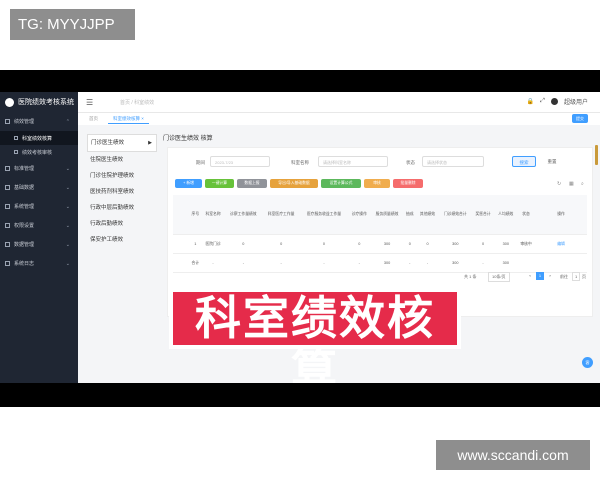 Image resolution: width=600 pixels, height=480 pixels. What do you see at coordinates (530, 101) in the screenshot?
I see `lock-icon: 🔒` at bounding box center [530, 101].